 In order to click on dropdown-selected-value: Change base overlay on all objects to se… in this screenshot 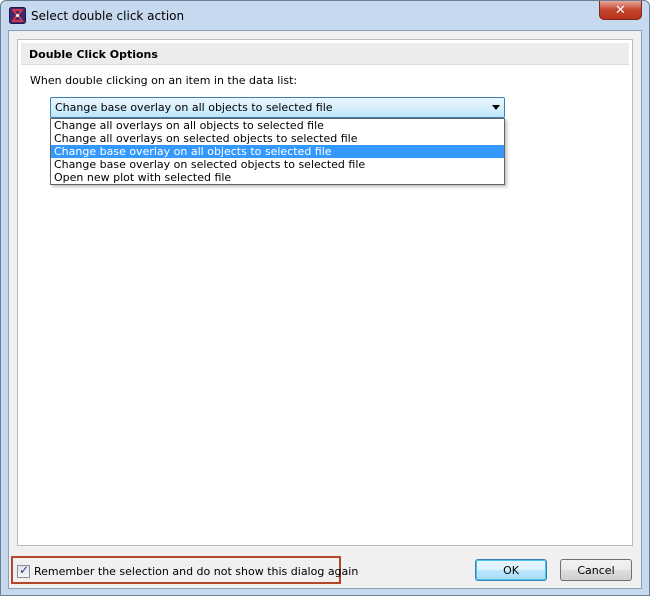, I will do `click(194, 107)`.